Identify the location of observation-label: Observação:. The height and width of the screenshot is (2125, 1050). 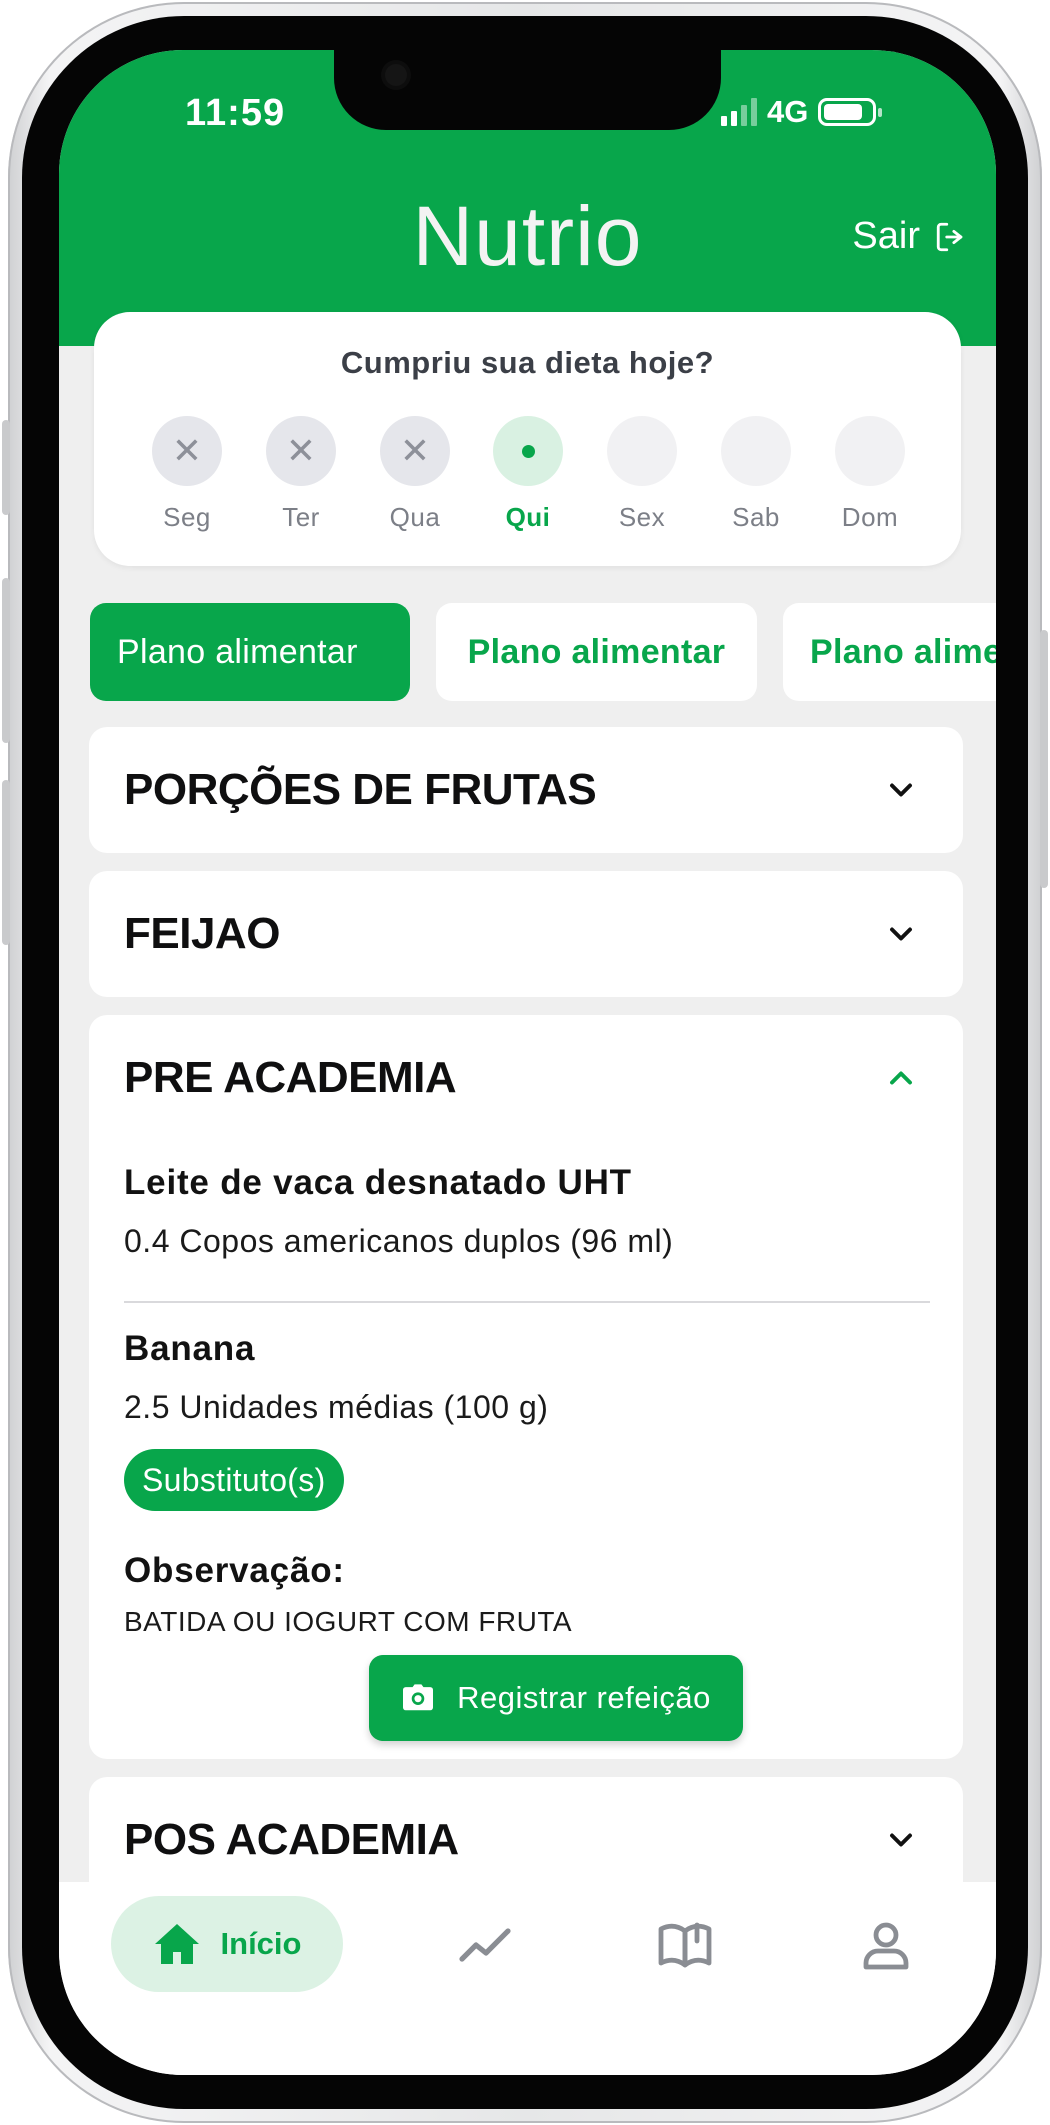
(234, 1570).